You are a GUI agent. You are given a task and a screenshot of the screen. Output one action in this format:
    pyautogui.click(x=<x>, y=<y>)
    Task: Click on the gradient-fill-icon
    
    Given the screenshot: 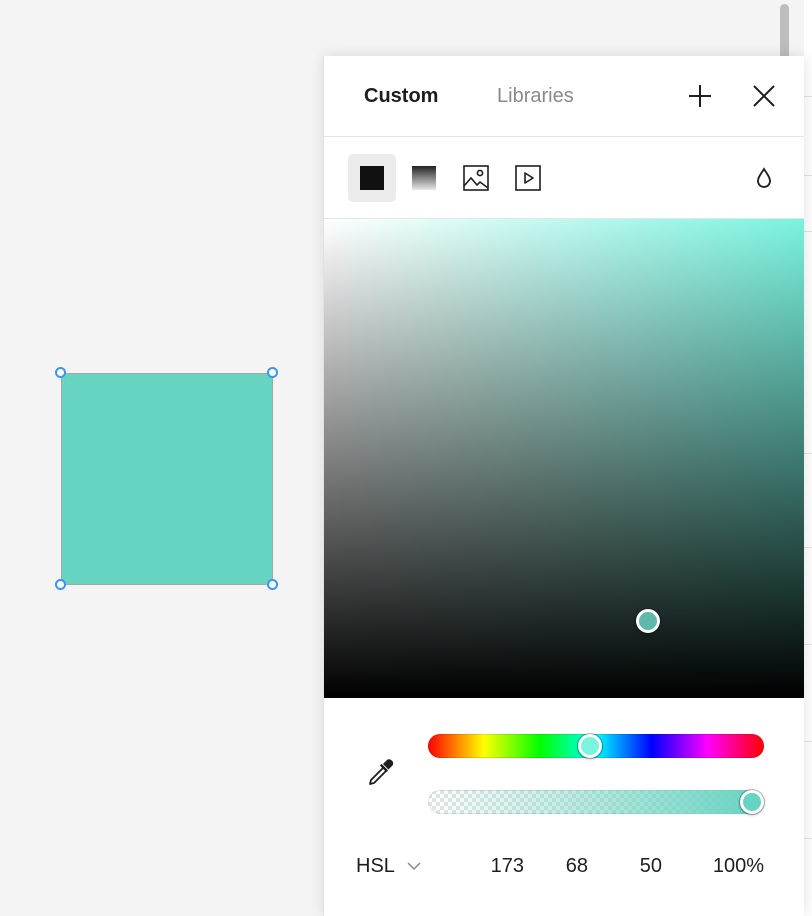 What is the action you would take?
    pyautogui.click(x=424, y=178)
    